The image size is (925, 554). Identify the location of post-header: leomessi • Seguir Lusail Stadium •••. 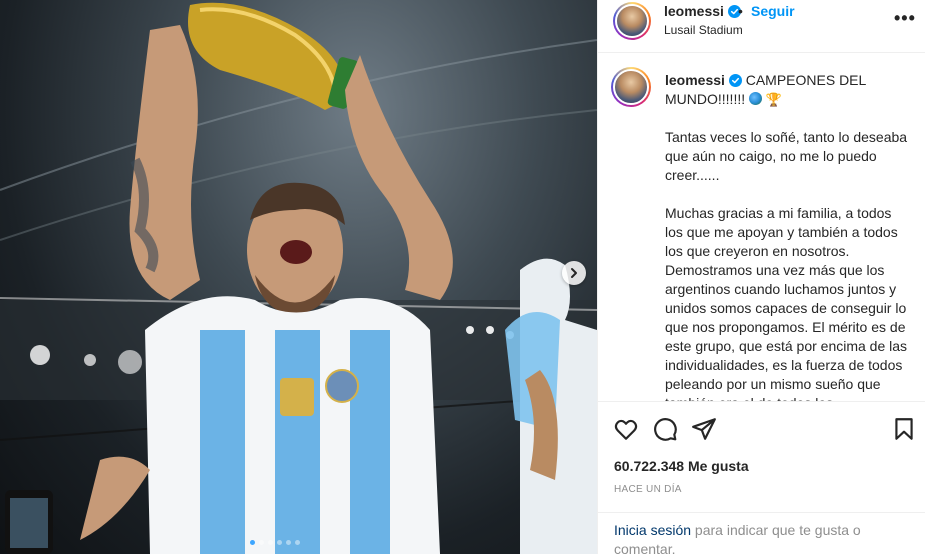
(761, 26).